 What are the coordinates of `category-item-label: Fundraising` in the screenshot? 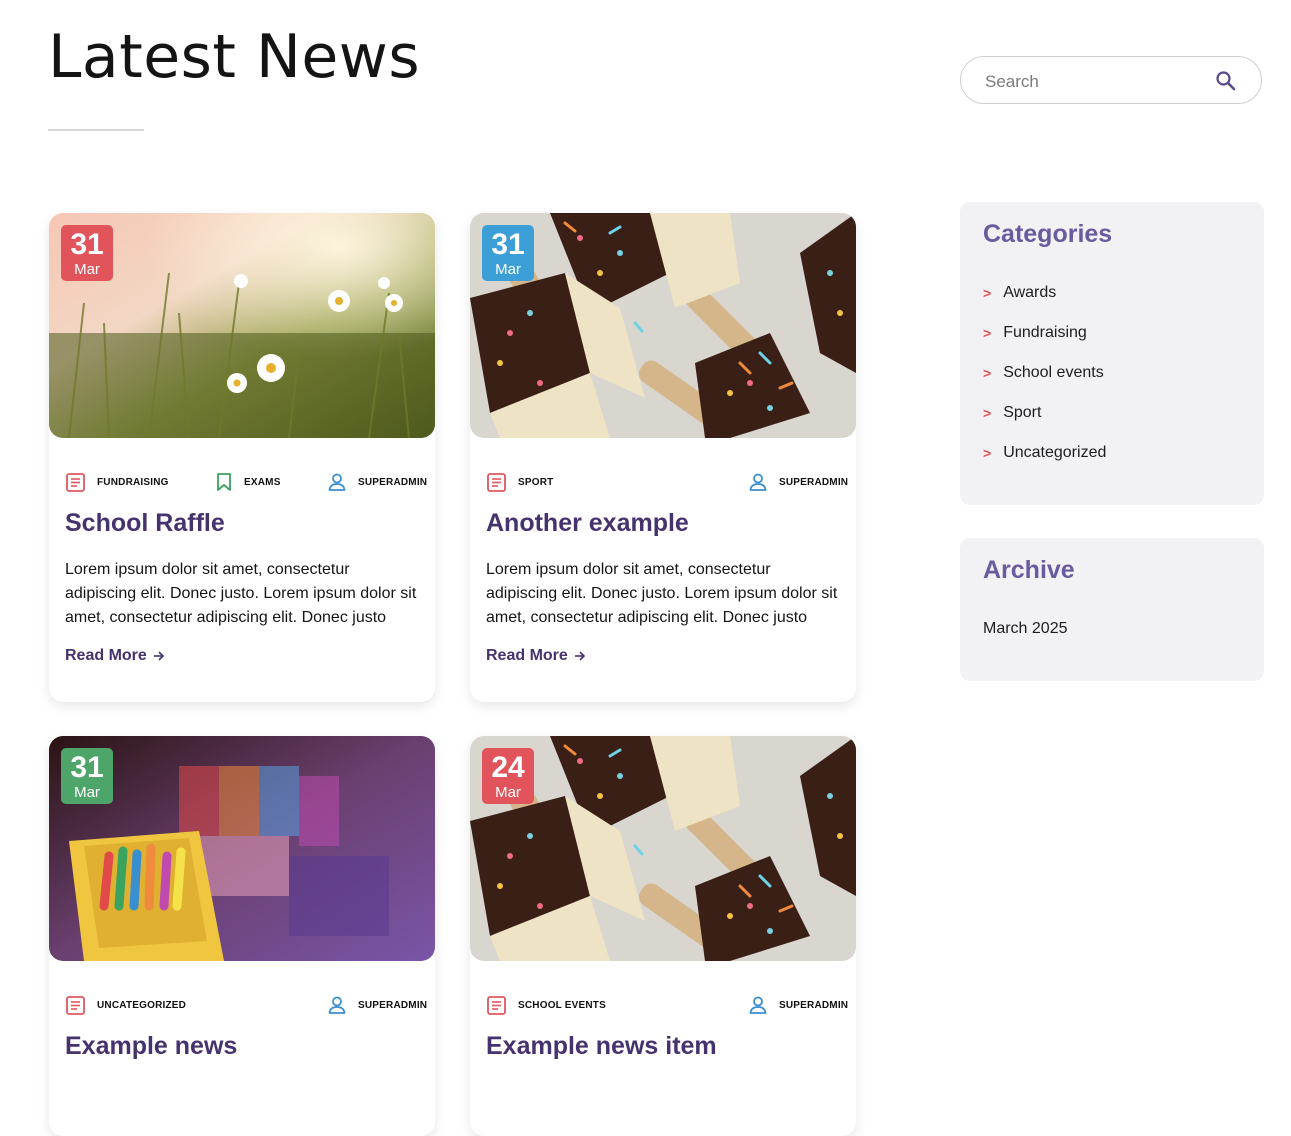 It's located at (1045, 332).